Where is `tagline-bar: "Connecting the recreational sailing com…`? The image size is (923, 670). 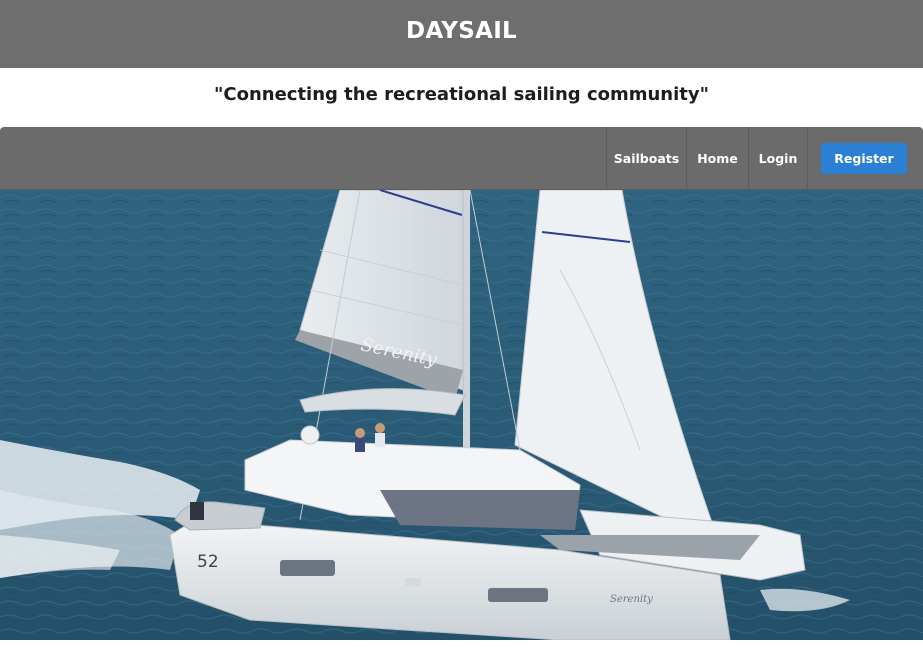
tagline-bar: "Connecting the recreational sailing com… is located at coordinates (461, 97).